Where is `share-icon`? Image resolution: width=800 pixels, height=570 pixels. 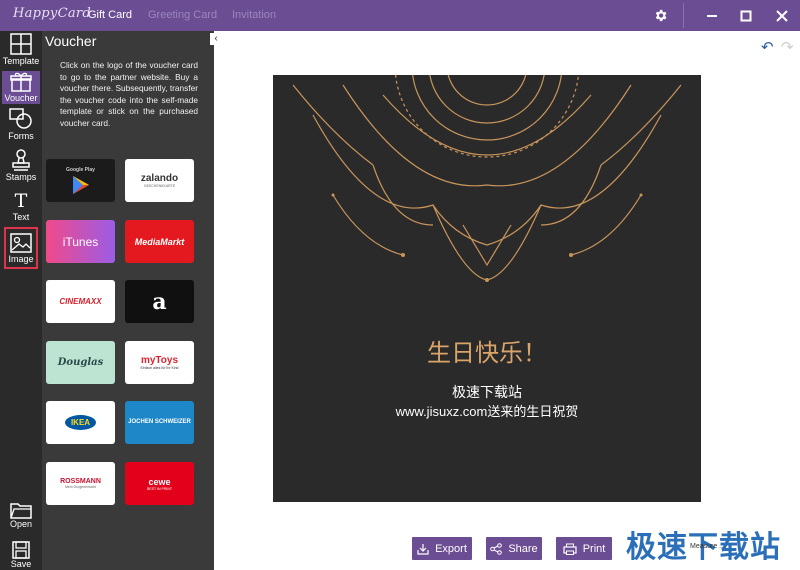 share-icon is located at coordinates (496, 548).